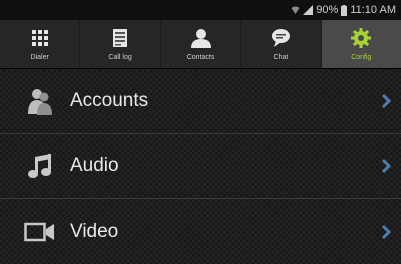 The width and height of the screenshot is (401, 264). Describe the element at coordinates (361, 38) in the screenshot. I see `gear-icon` at that location.